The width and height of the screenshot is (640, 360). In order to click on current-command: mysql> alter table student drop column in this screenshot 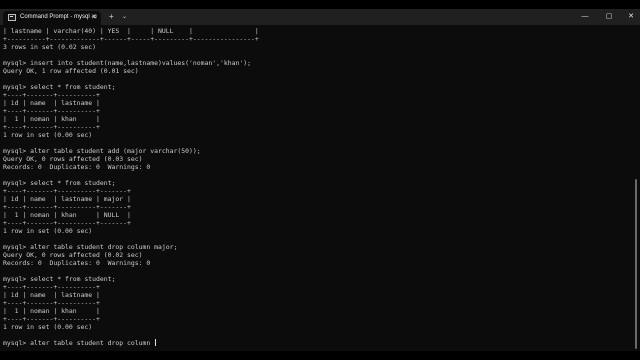, I will do `click(78, 343)`.